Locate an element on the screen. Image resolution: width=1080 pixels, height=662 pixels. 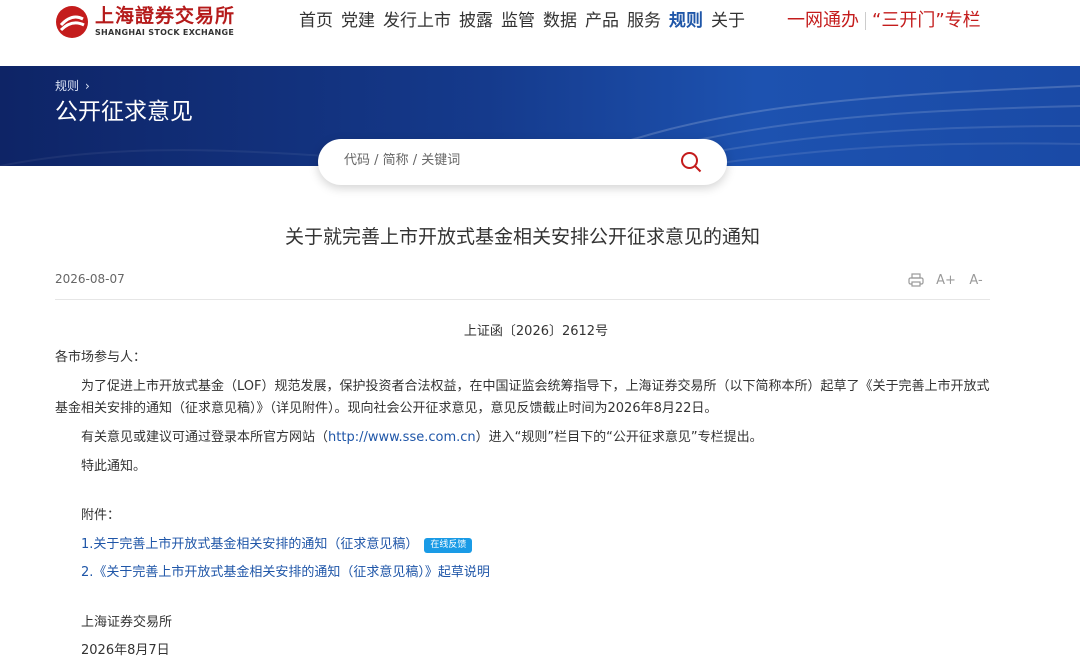
greeting: 各市场参与人： is located at coordinates (101, 357).